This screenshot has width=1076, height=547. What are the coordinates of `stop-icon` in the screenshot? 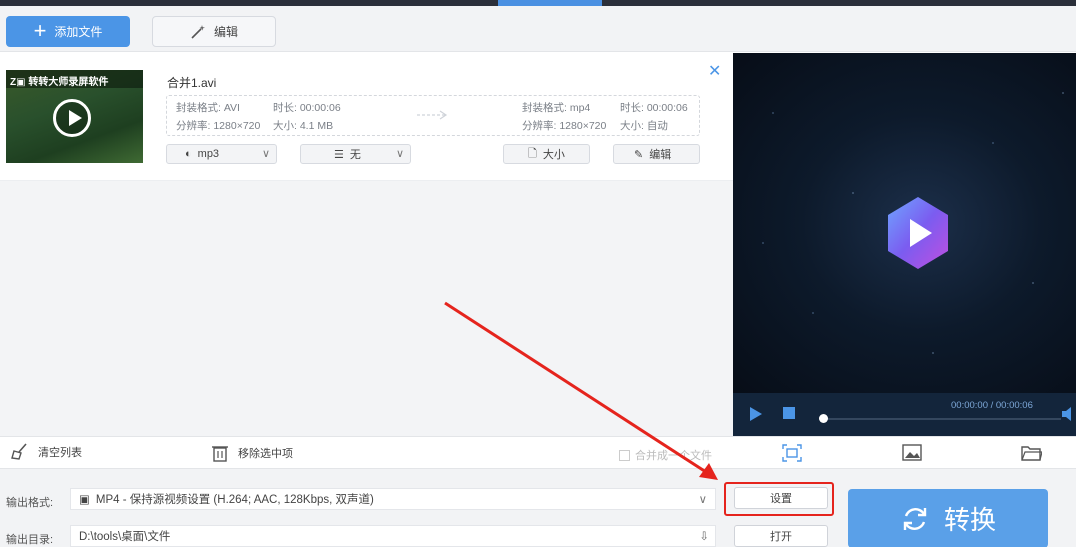 It's located at (789, 413).